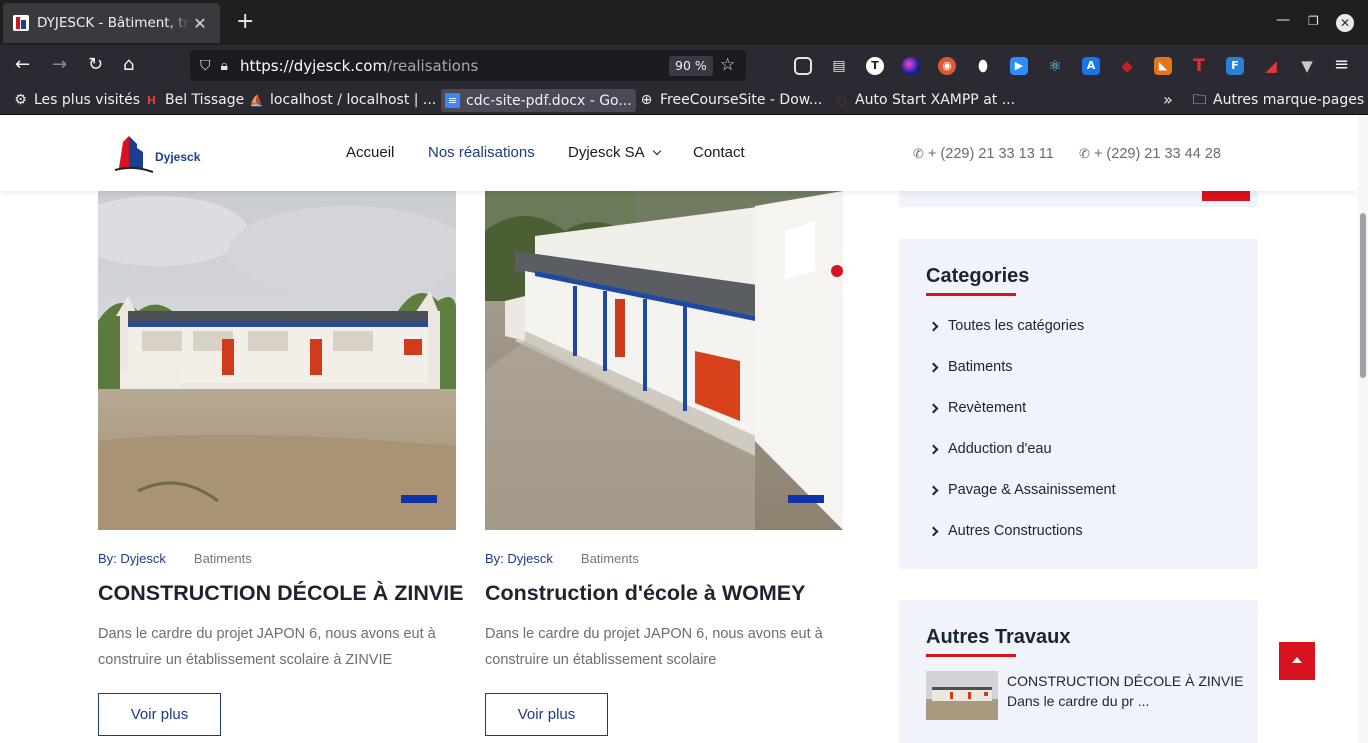 The image size is (1368, 743). What do you see at coordinates (223, 558) in the screenshot?
I see `card-1-category: Batiments` at bounding box center [223, 558].